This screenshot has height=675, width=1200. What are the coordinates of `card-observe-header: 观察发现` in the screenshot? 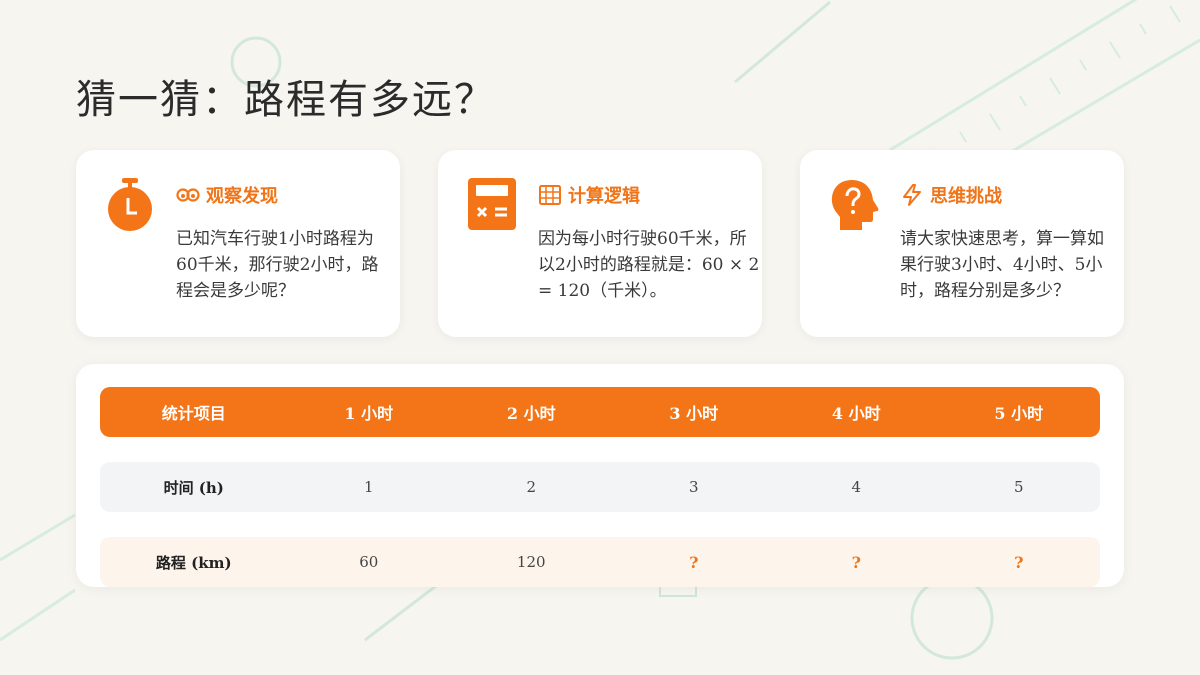 It's located at (227, 195).